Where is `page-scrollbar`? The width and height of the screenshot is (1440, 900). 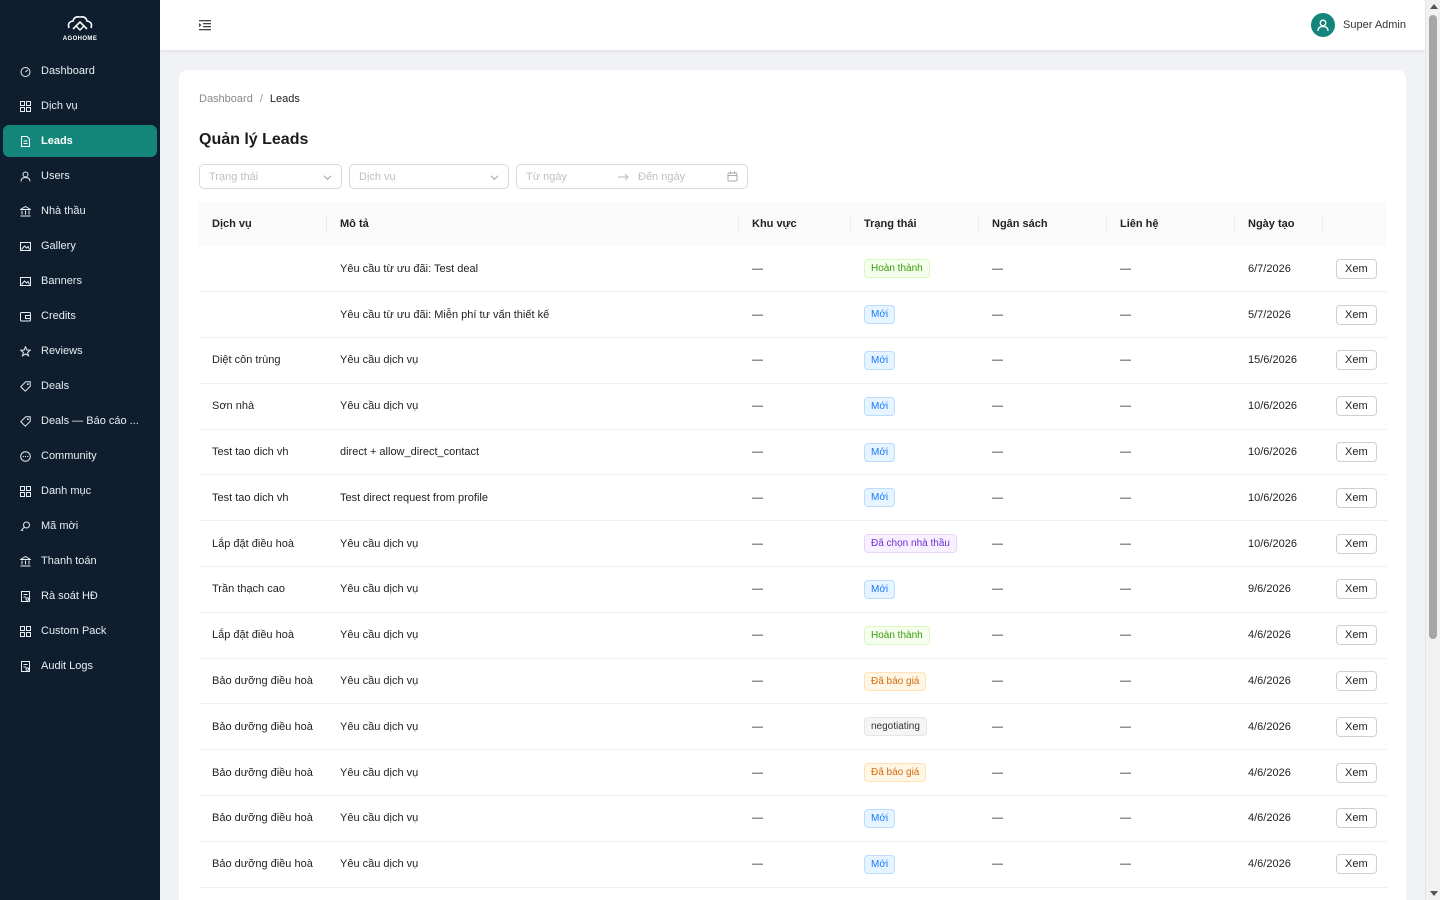
page-scrollbar is located at coordinates (1432, 450).